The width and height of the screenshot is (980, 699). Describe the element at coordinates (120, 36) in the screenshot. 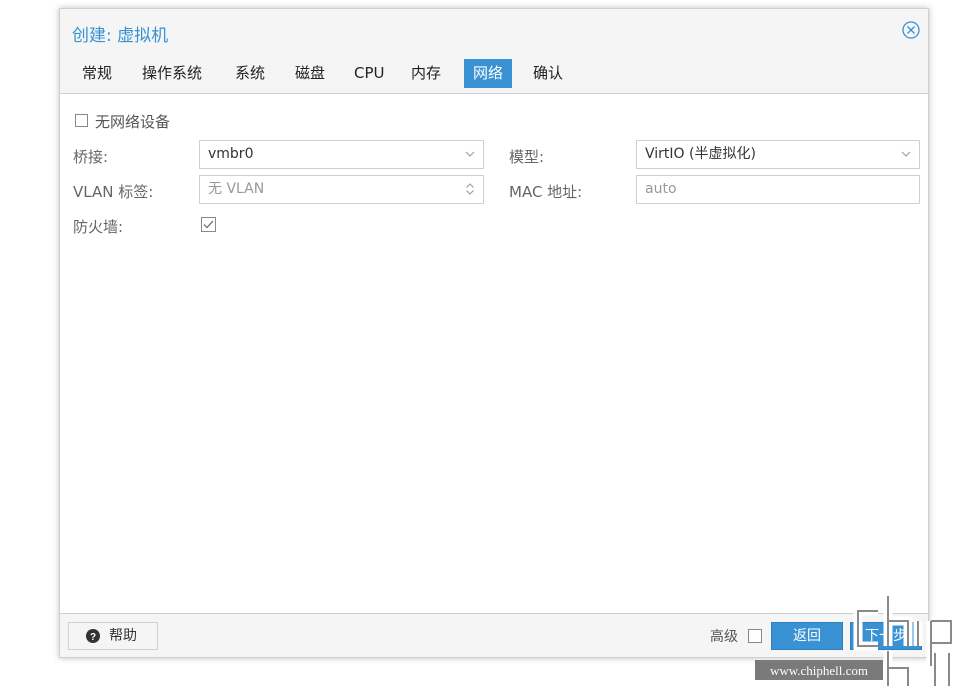

I see `dialog-title: 创建: 虚拟机` at that location.